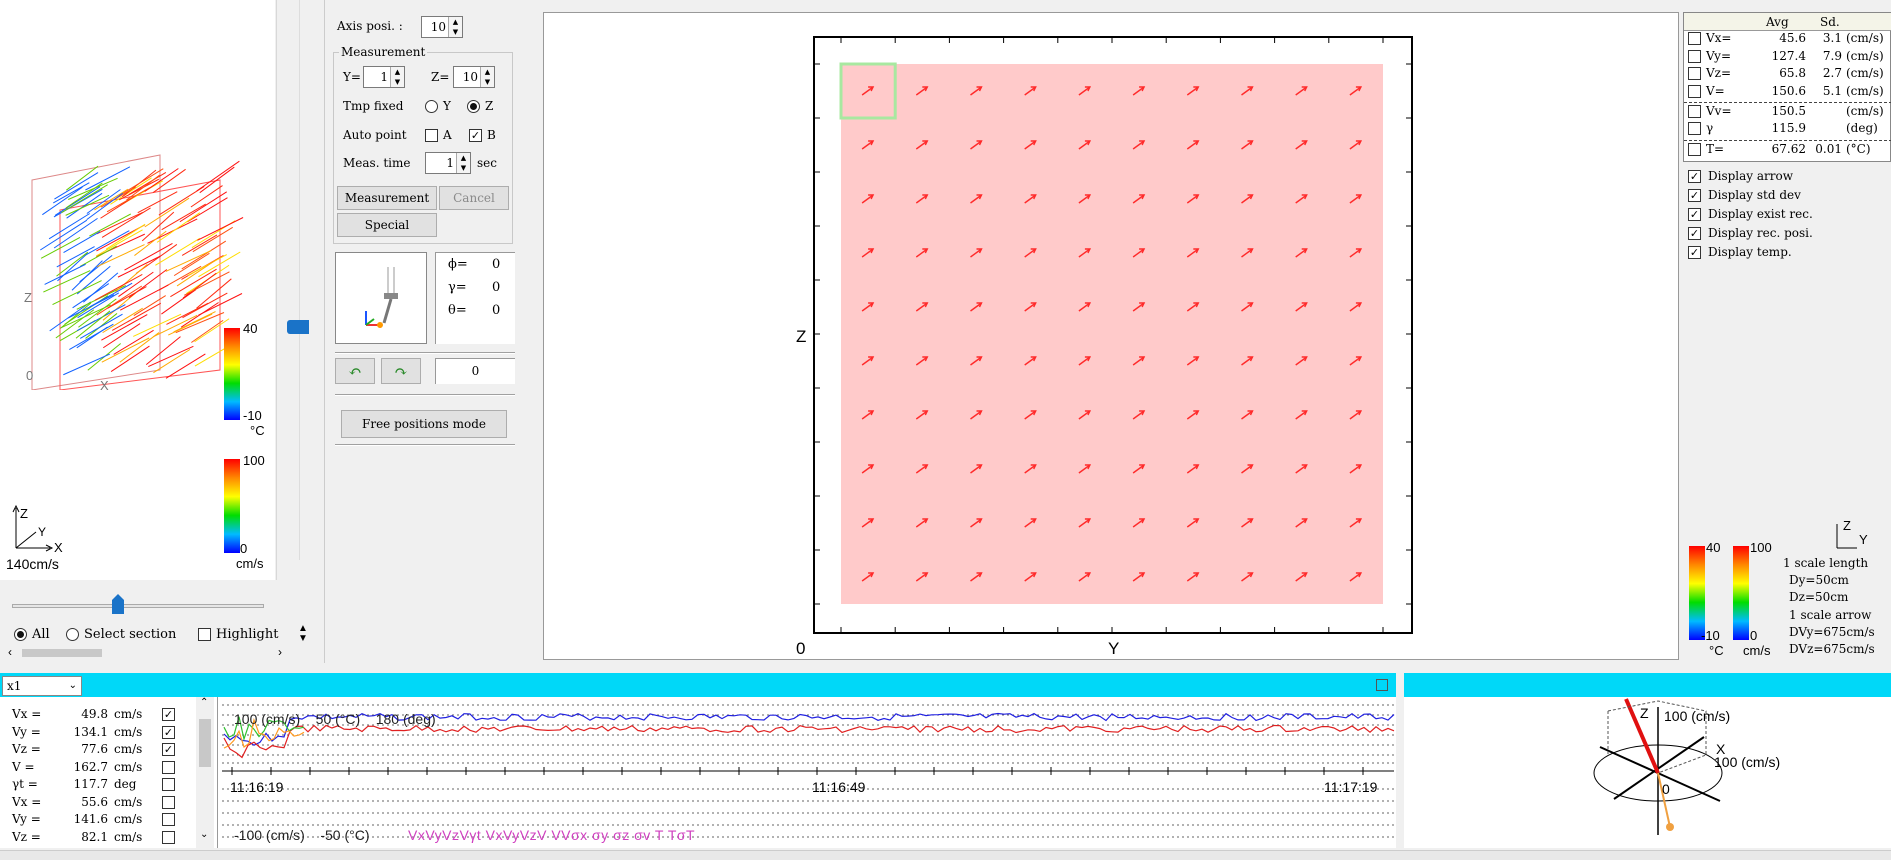 The width and height of the screenshot is (1891, 860). I want to click on axis-x-label: X, so click(104, 385).